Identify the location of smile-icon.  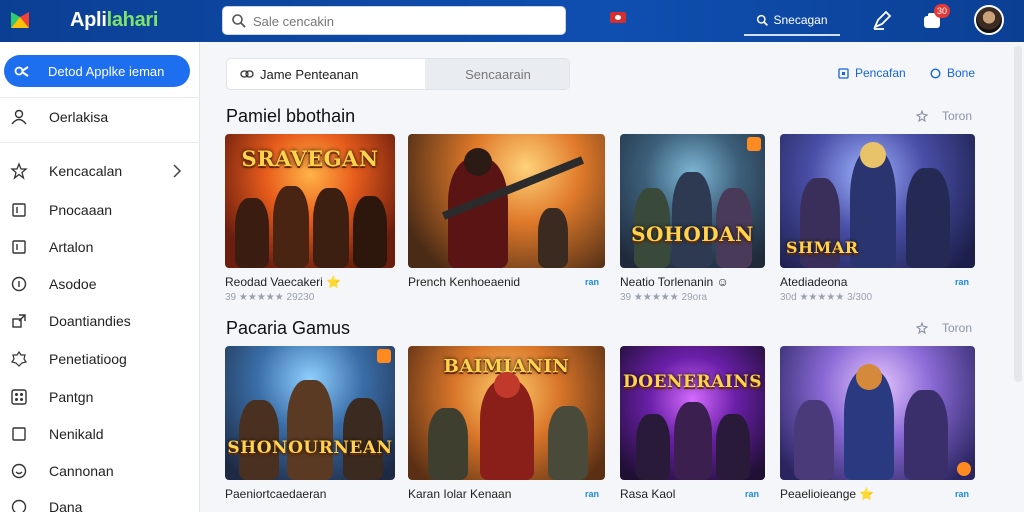
(19, 471).